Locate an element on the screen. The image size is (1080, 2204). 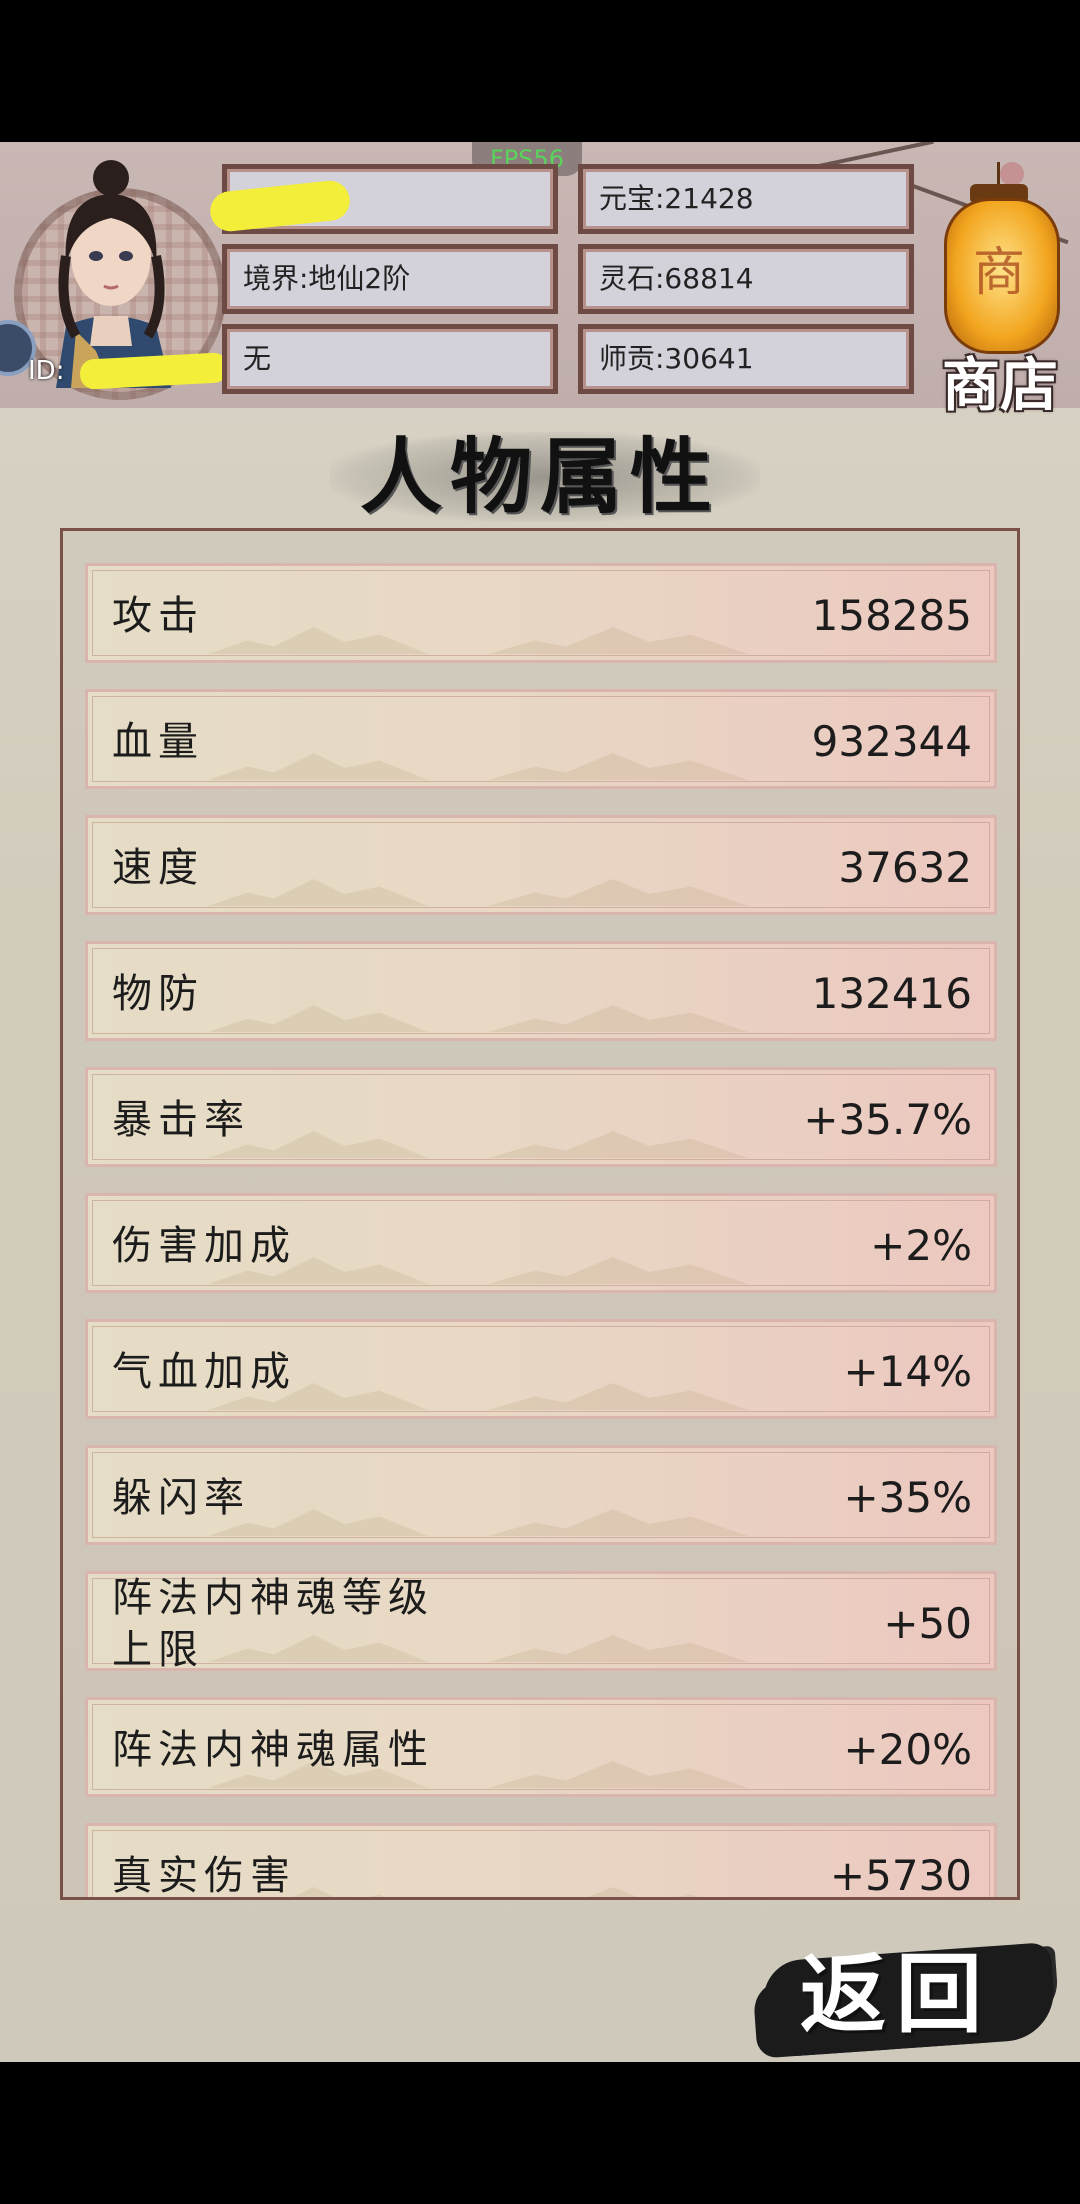
back-button: 返回 is located at coordinates (896, 1986).